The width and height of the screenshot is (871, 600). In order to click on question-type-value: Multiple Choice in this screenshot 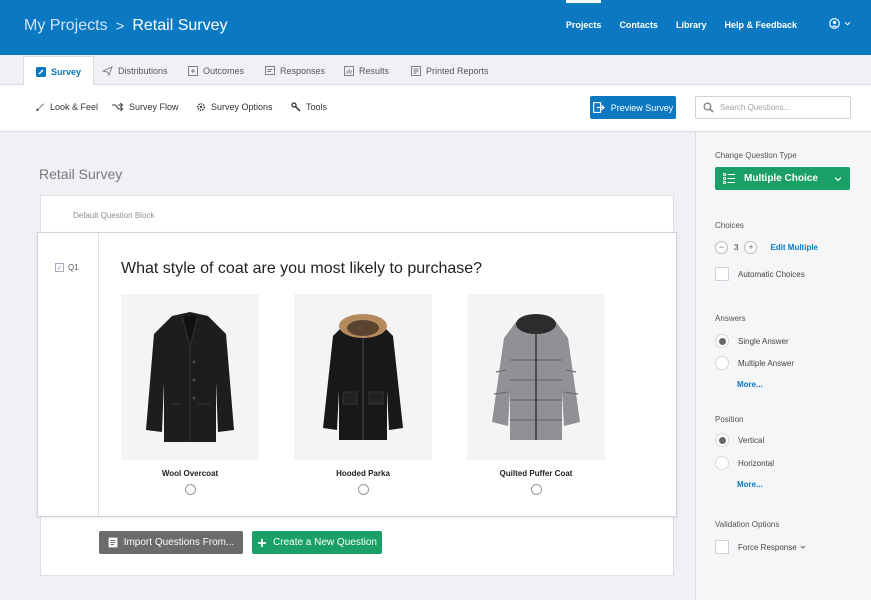, I will do `click(781, 178)`.